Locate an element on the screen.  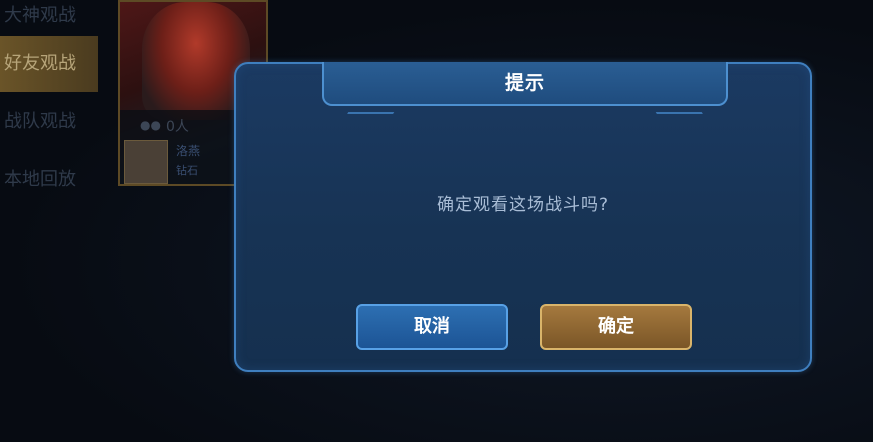
sidebar-item-team-spectate: 战队观战 is located at coordinates (49, 122).